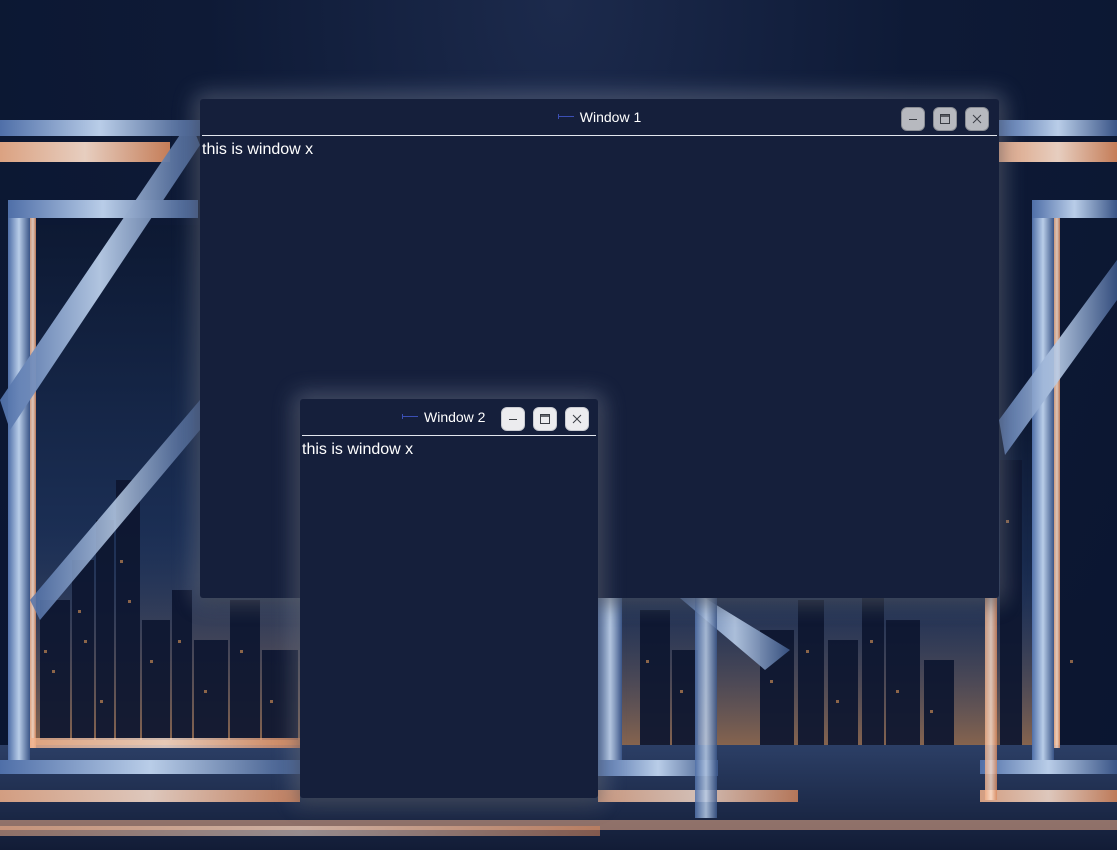 The height and width of the screenshot is (850, 1117). I want to click on window-1-controls, so click(945, 119).